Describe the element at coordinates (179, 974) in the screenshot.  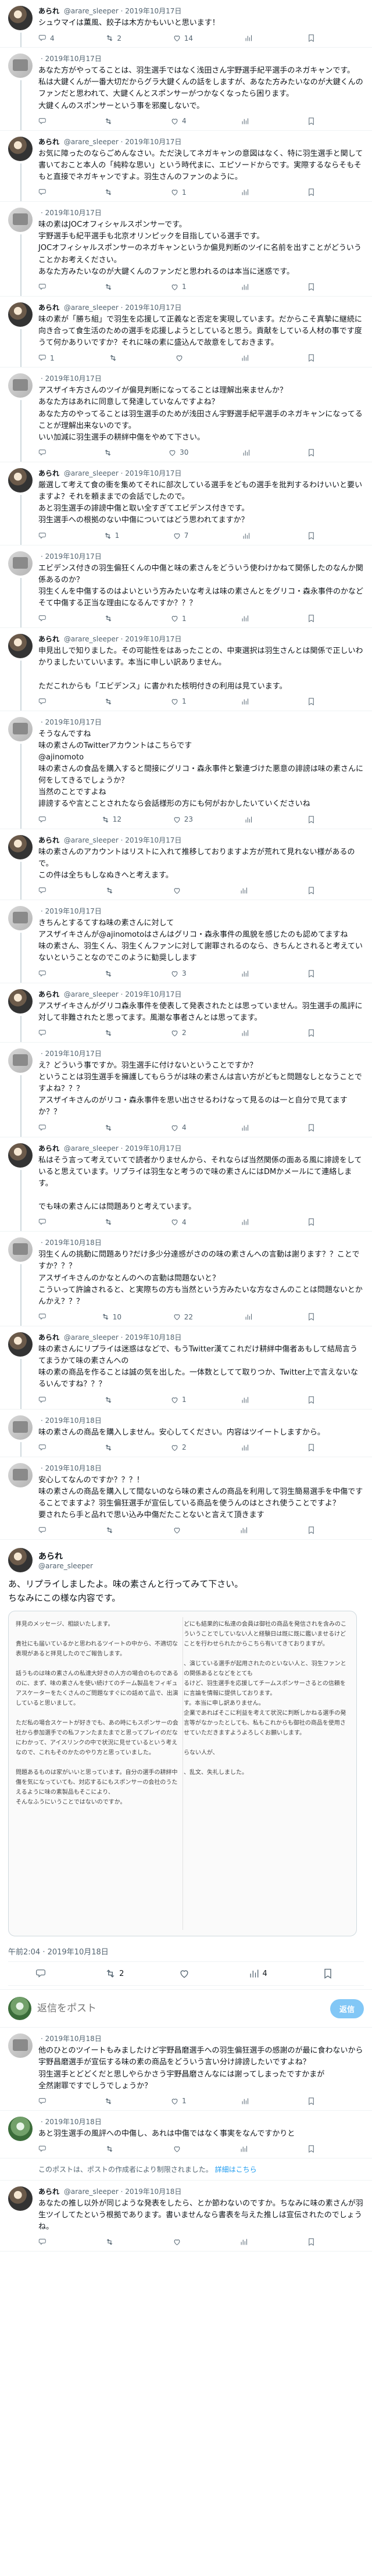
I see `like-button: 3` at that location.